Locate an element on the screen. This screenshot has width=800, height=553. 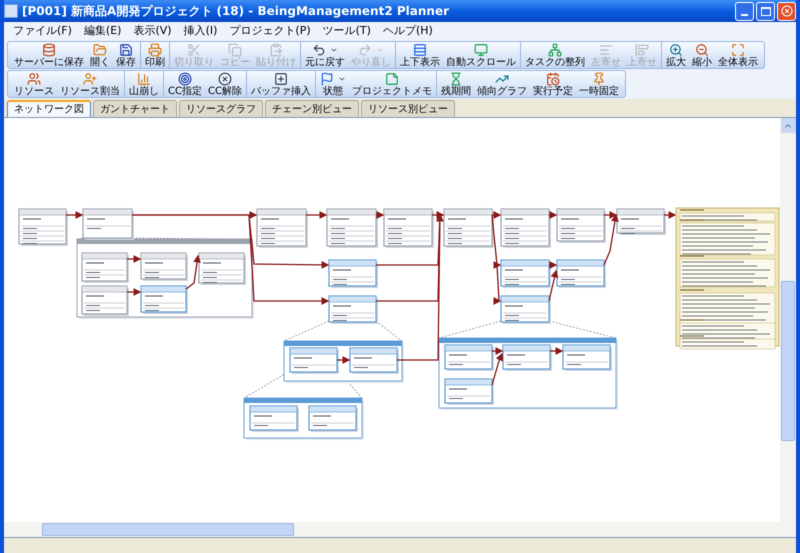
clipboard-icon is located at coordinates (276, 49).